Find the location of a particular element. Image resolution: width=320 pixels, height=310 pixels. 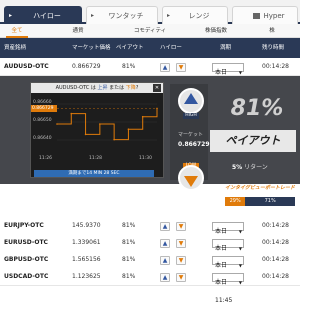

subtab-stock: 株 is located at coordinates (272, 31).